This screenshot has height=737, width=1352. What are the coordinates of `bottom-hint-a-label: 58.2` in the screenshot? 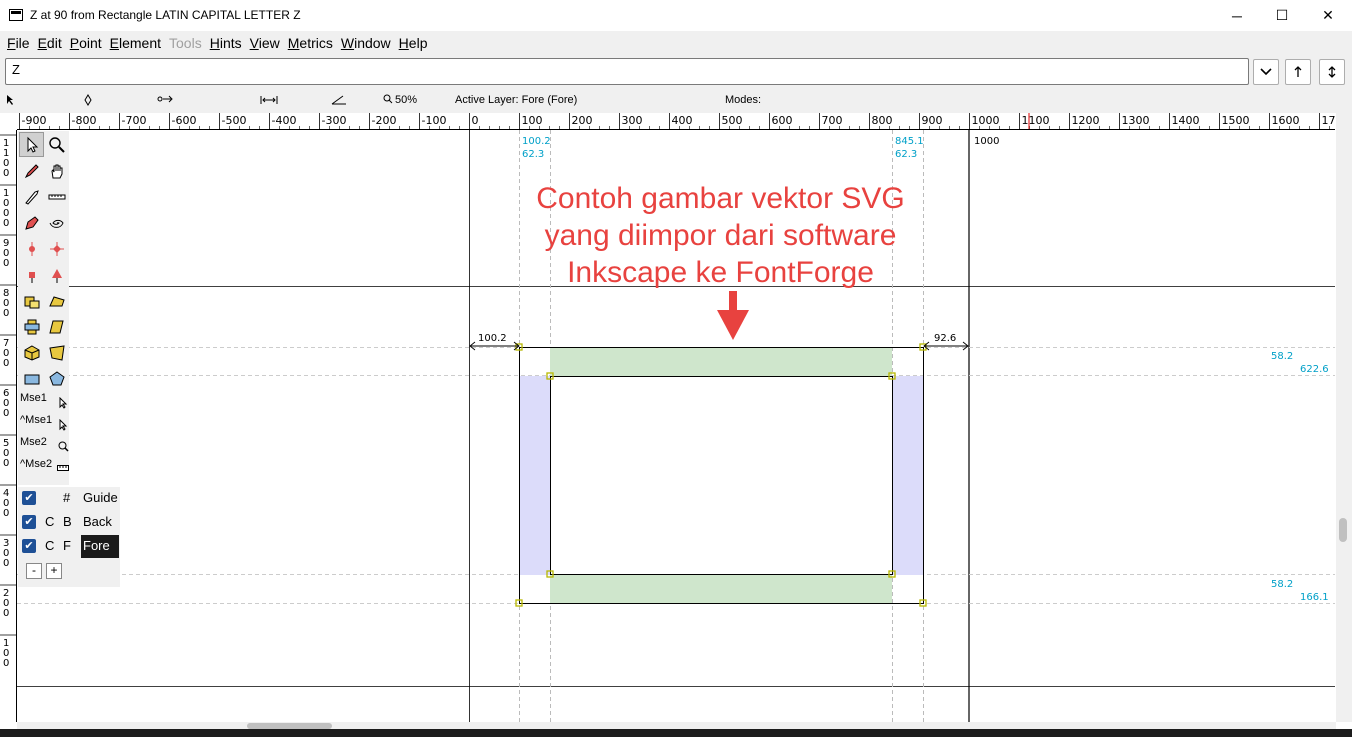 It's located at (1282, 584).